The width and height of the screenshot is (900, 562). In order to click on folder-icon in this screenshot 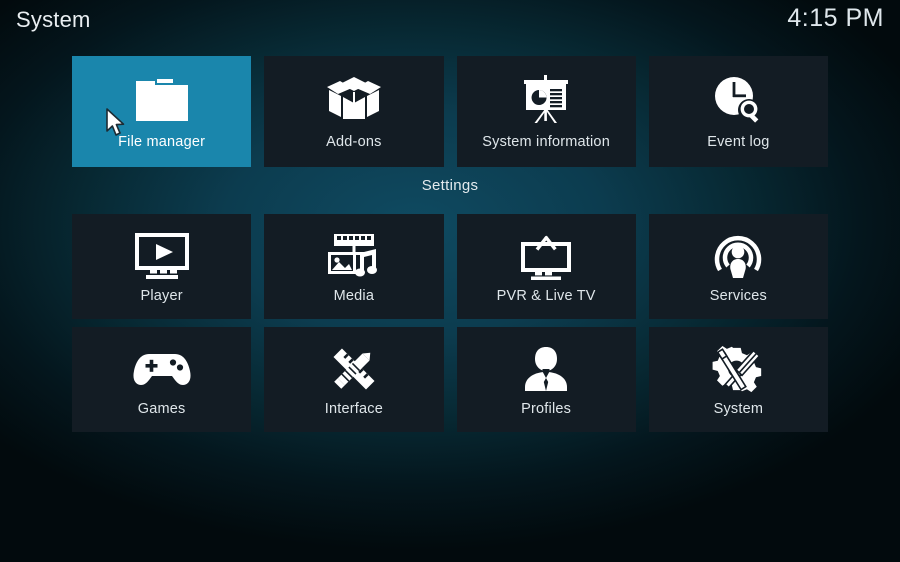, I will do `click(162, 100)`.